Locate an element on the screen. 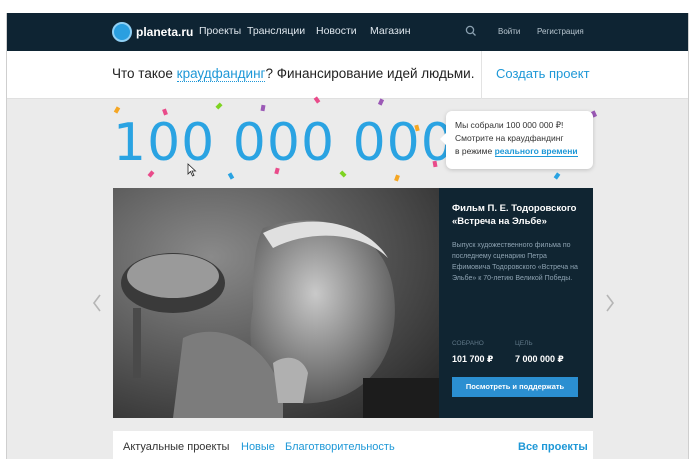  tab-actual-projects: Актуальные проекты is located at coordinates (176, 447).